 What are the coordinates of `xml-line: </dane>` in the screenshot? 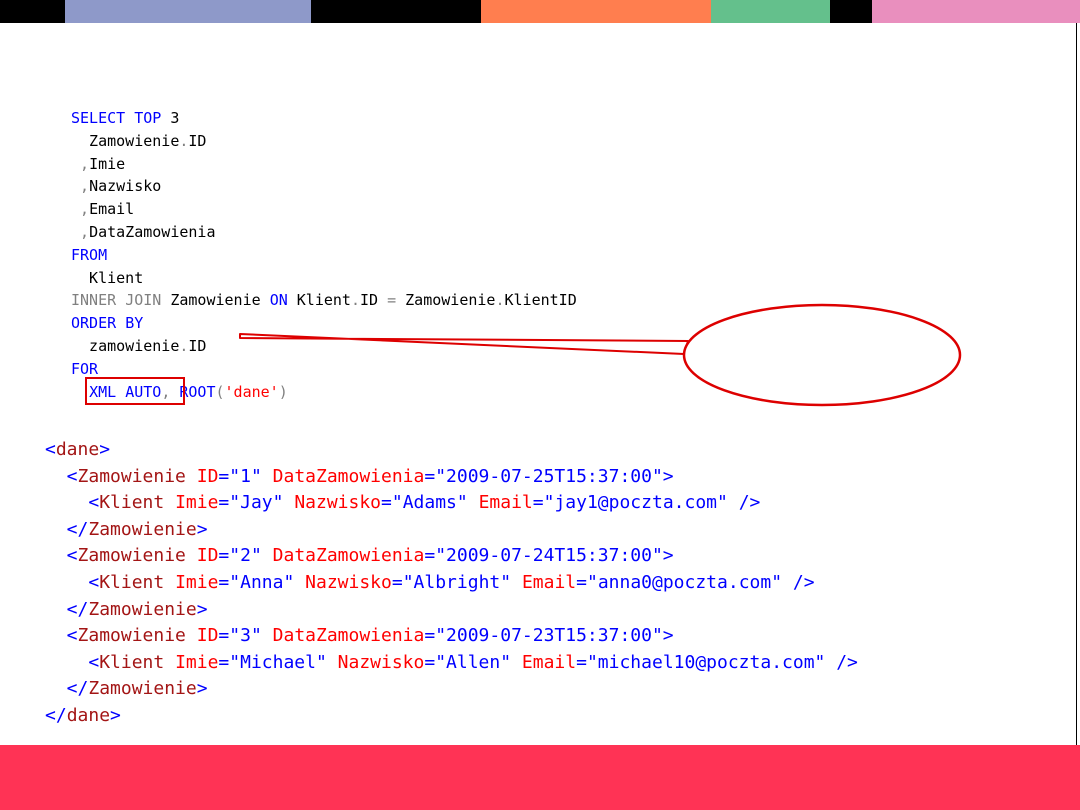 It's located at (451, 716).